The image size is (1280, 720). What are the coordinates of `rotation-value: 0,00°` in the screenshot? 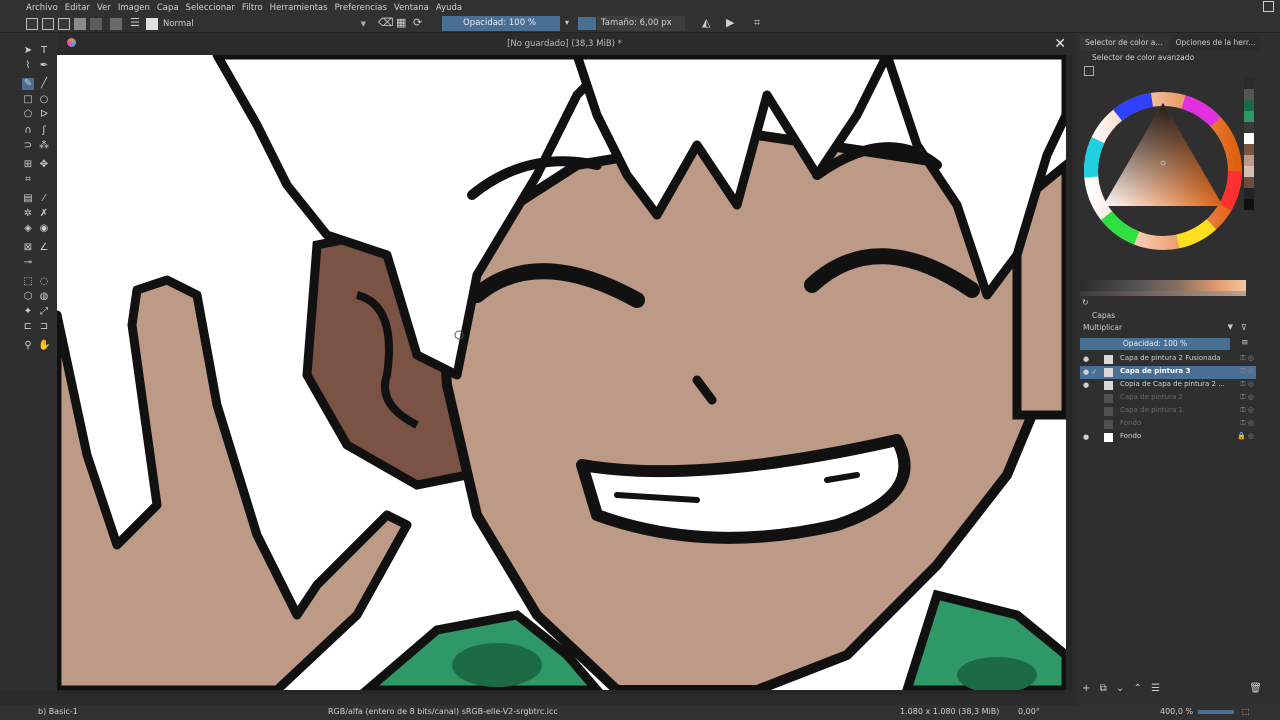 It's located at (1029, 711).